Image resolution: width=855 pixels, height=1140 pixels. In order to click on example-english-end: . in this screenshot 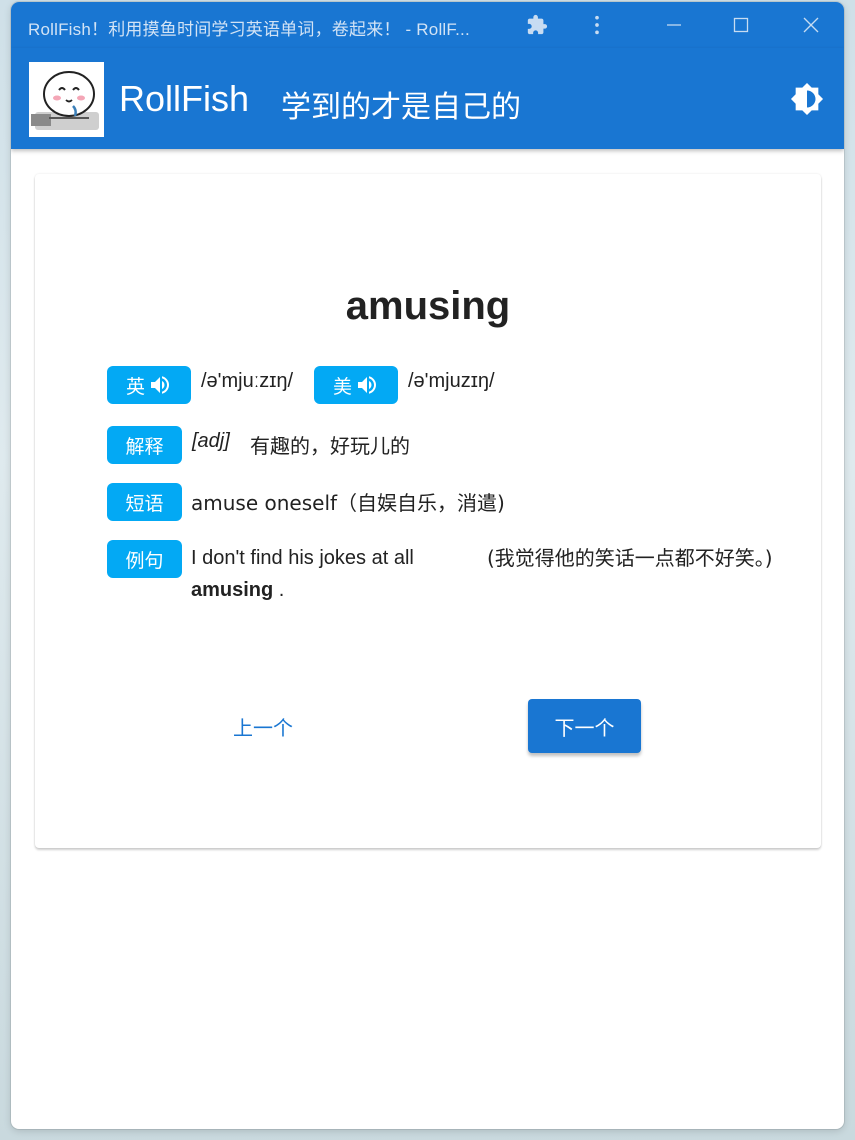, I will do `click(279, 590)`.